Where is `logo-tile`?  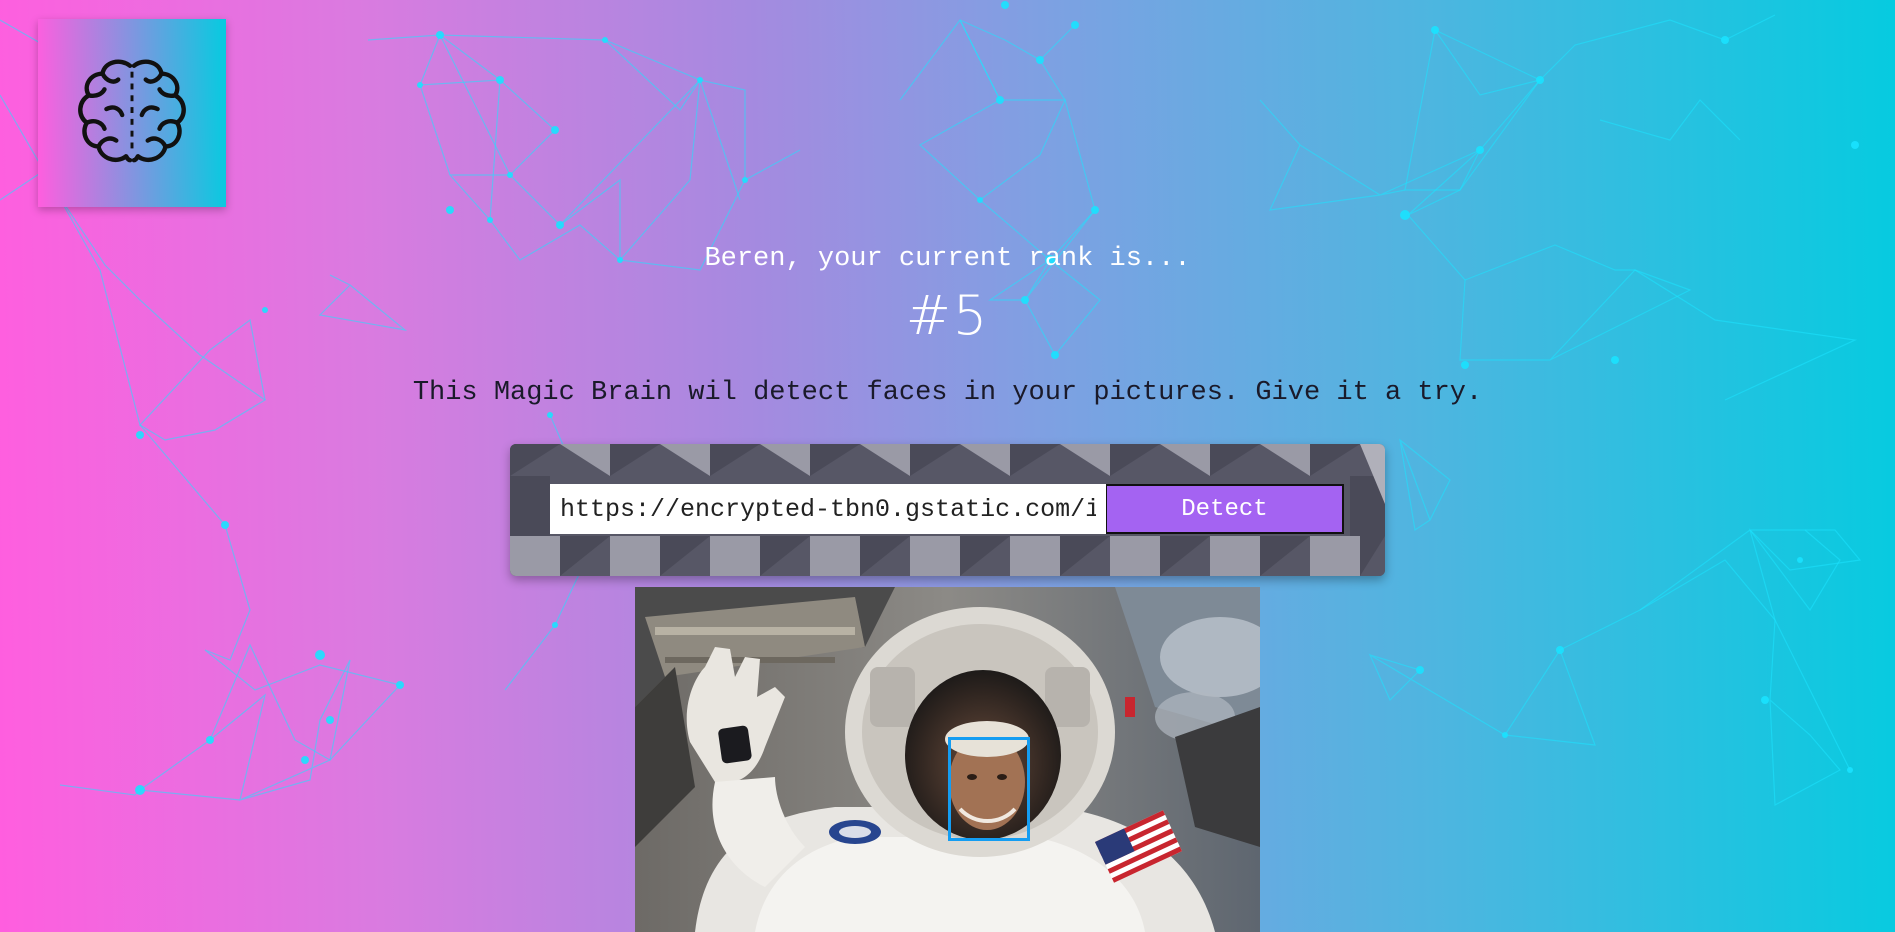 logo-tile is located at coordinates (132, 113).